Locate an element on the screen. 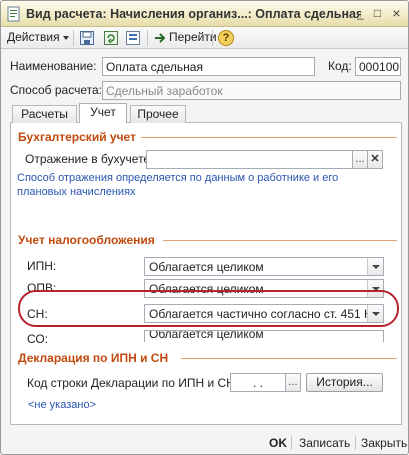  document-icon is located at coordinates (13, 14).